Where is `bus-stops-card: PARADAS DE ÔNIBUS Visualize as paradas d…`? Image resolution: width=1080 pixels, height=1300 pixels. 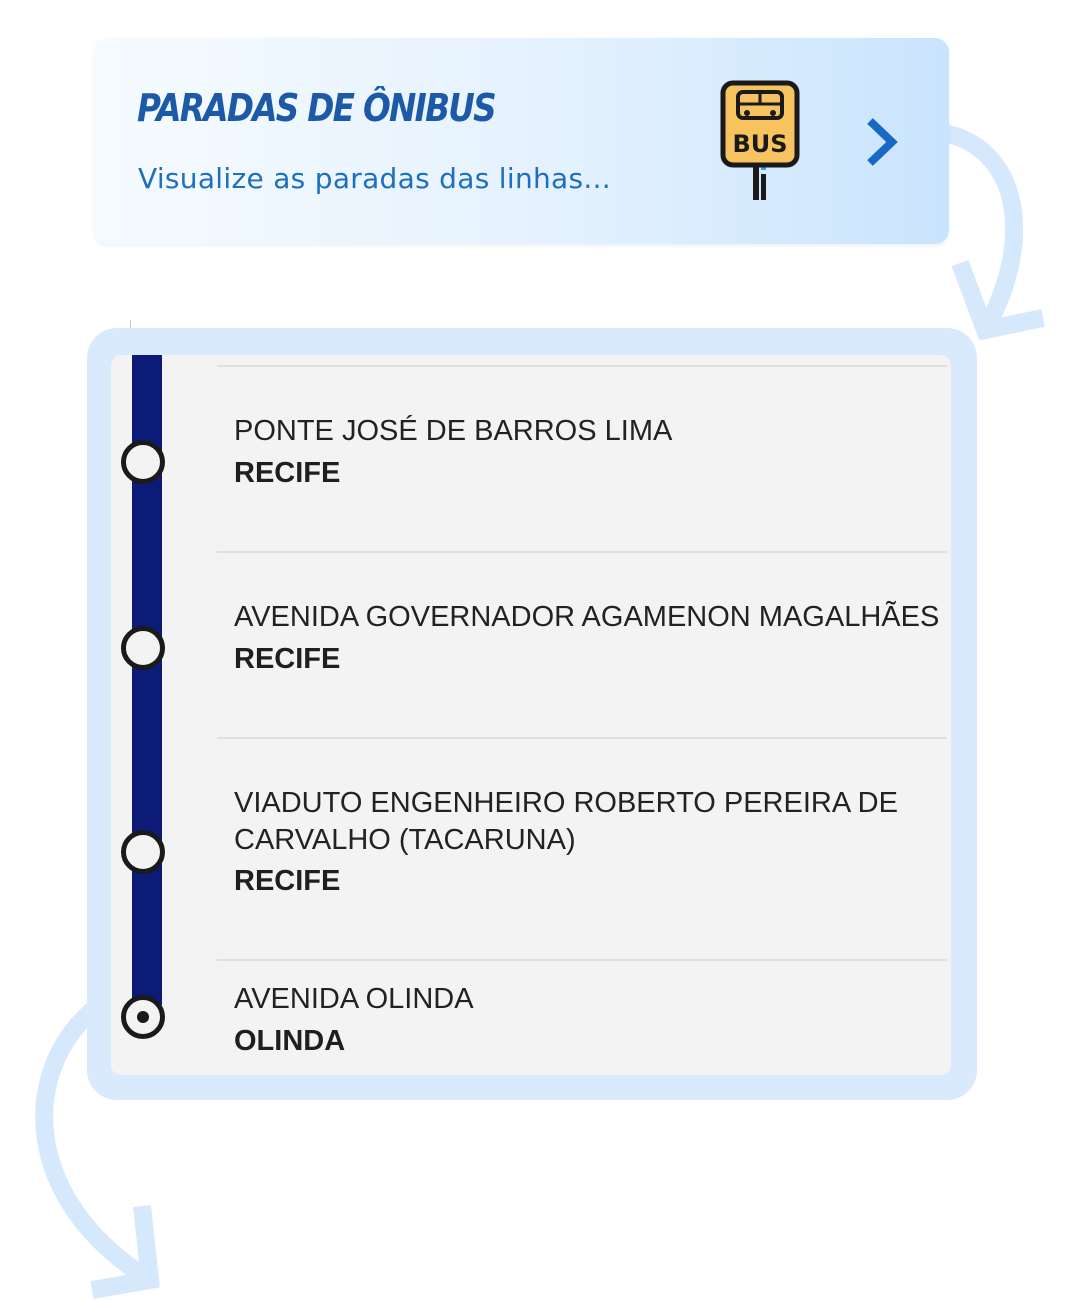 bus-stops-card: PARADAS DE ÔNIBUS Visualize as paradas d… is located at coordinates (521, 141).